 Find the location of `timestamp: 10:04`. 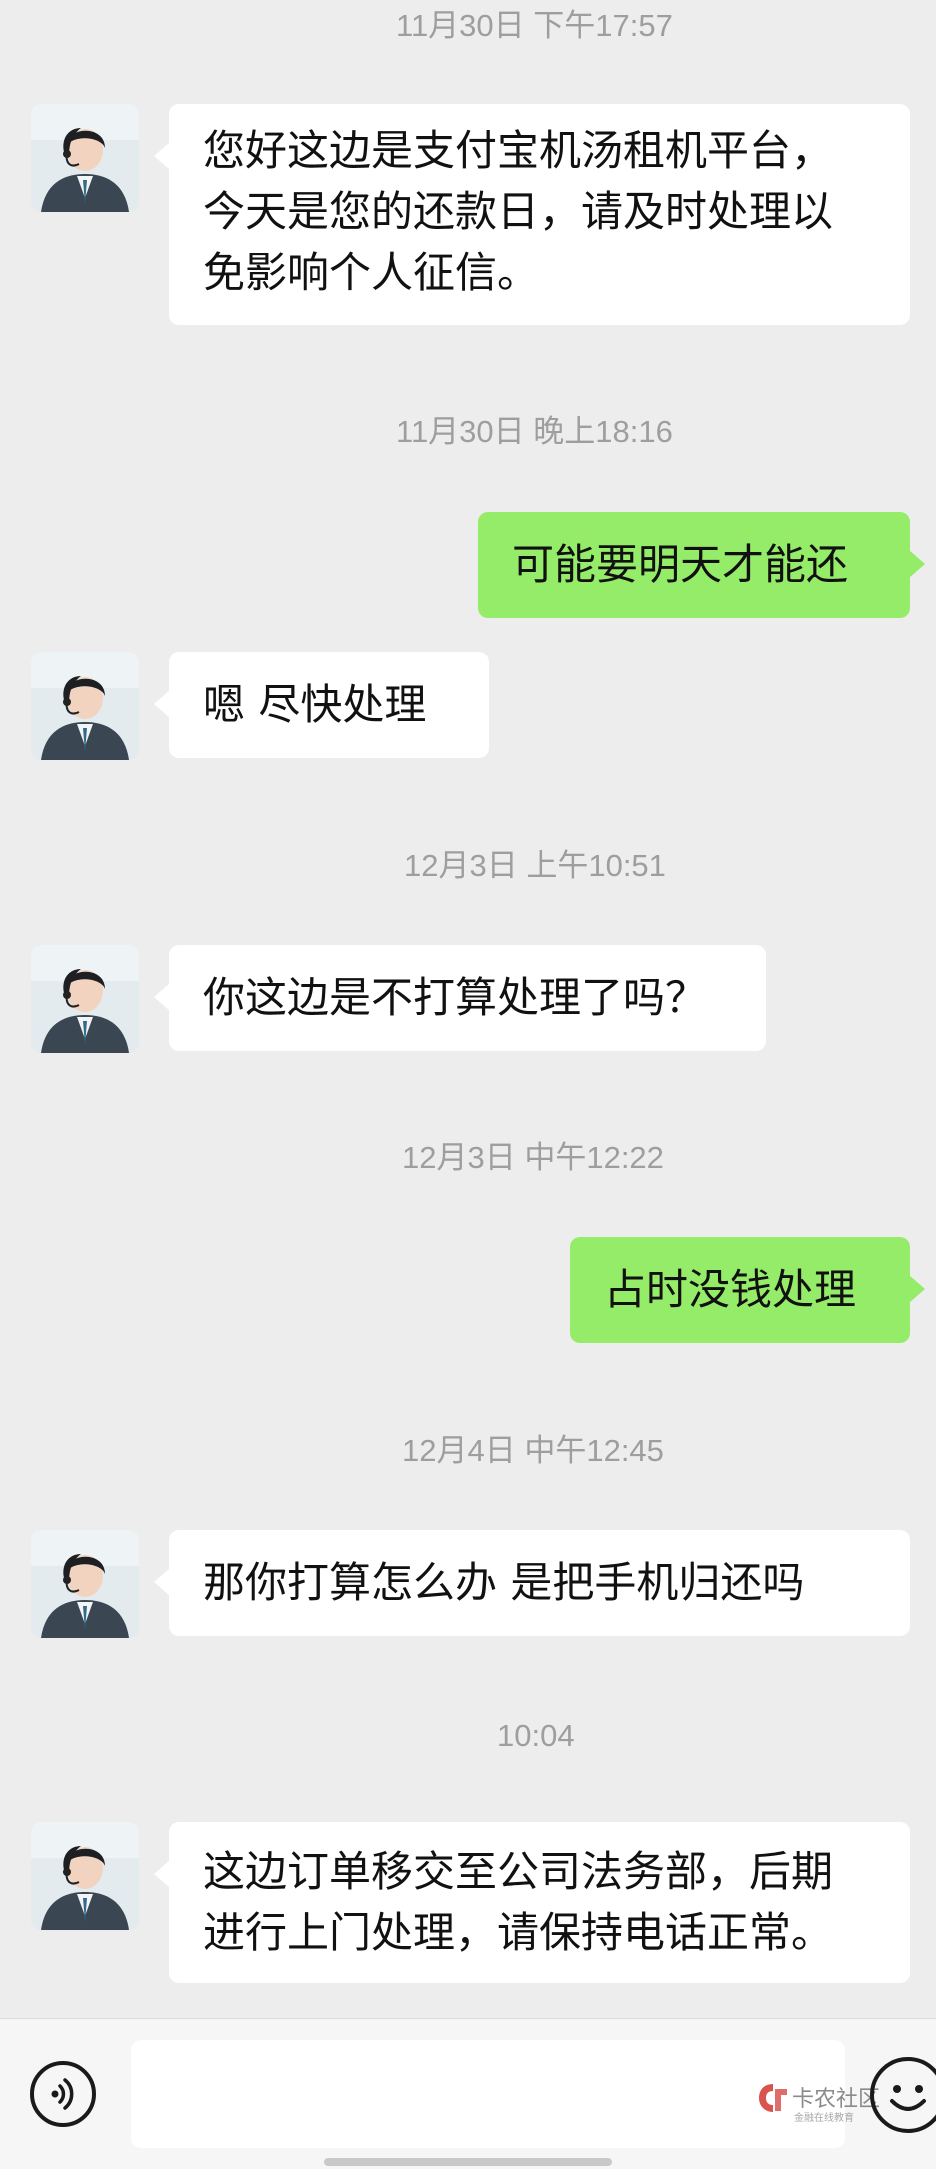

timestamp: 10:04 is located at coordinates (536, 1735).